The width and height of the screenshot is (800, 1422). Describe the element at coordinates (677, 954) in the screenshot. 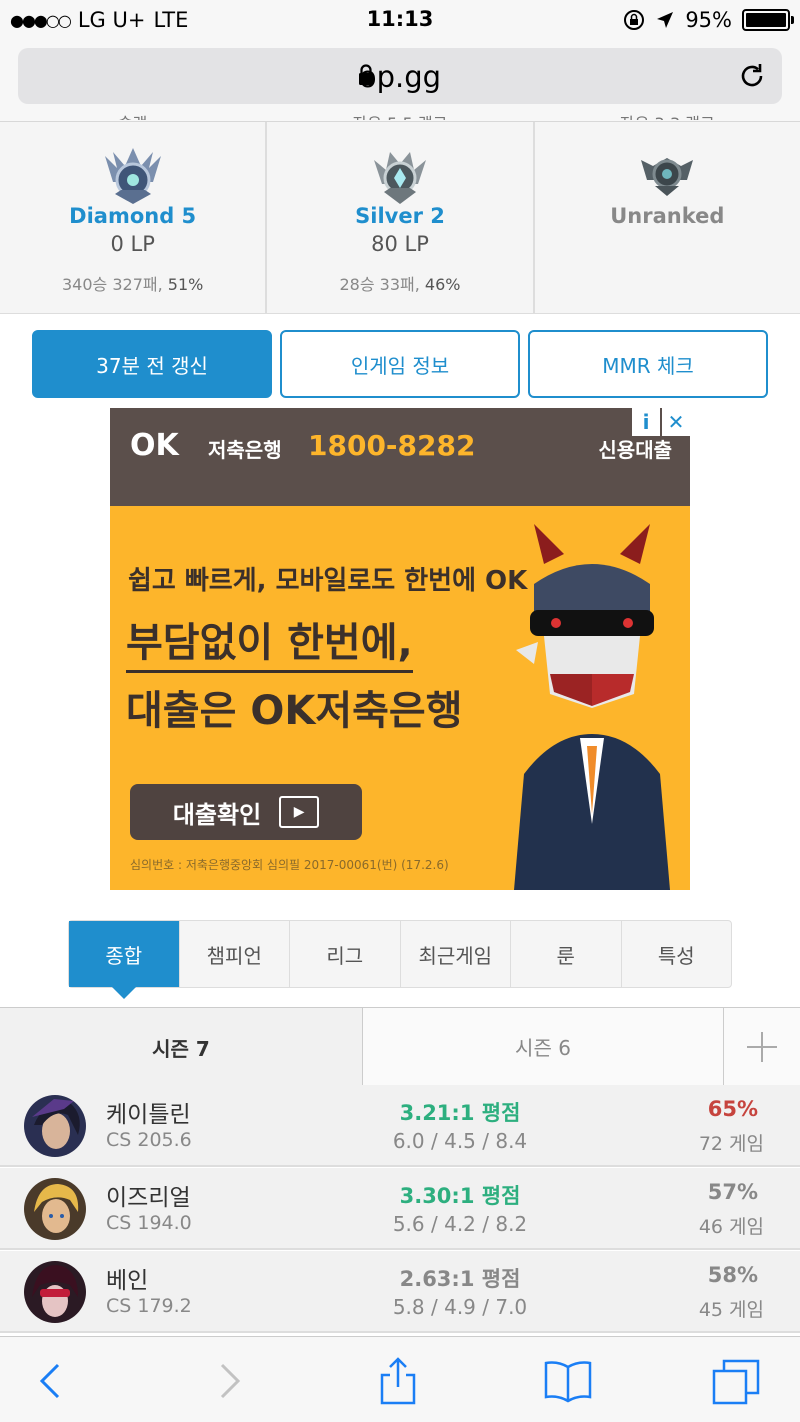

I see `tab-masteries: 특성` at that location.